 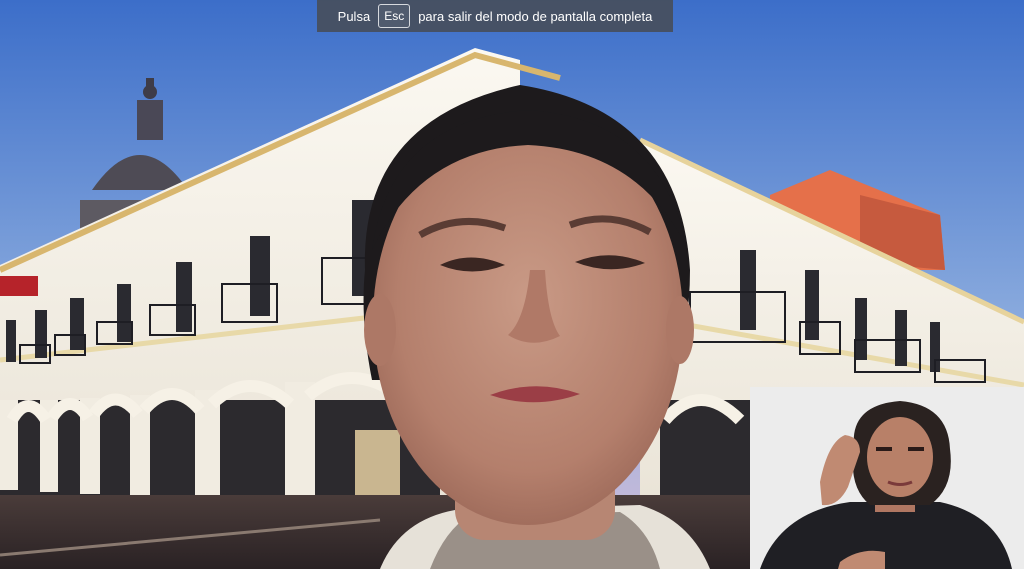 What do you see at coordinates (535, 16) in the screenshot?
I see `notice-suffix: para salir del modo de pantalla completa` at bounding box center [535, 16].